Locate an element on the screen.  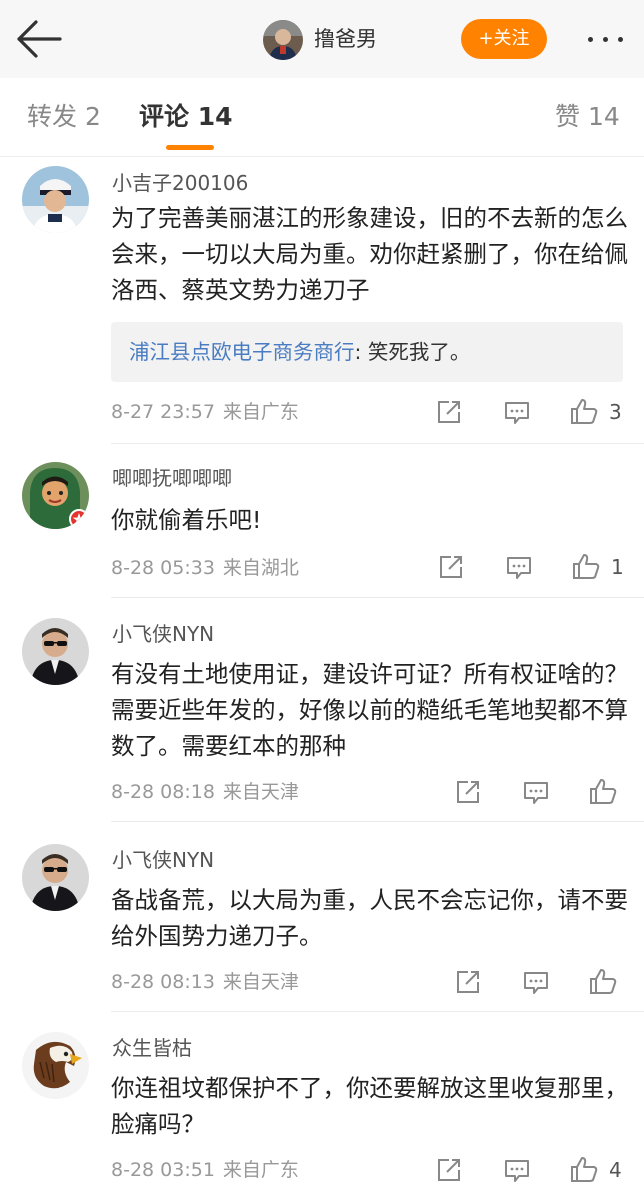
comment-time: 8-28 05:33 is located at coordinates (163, 568).